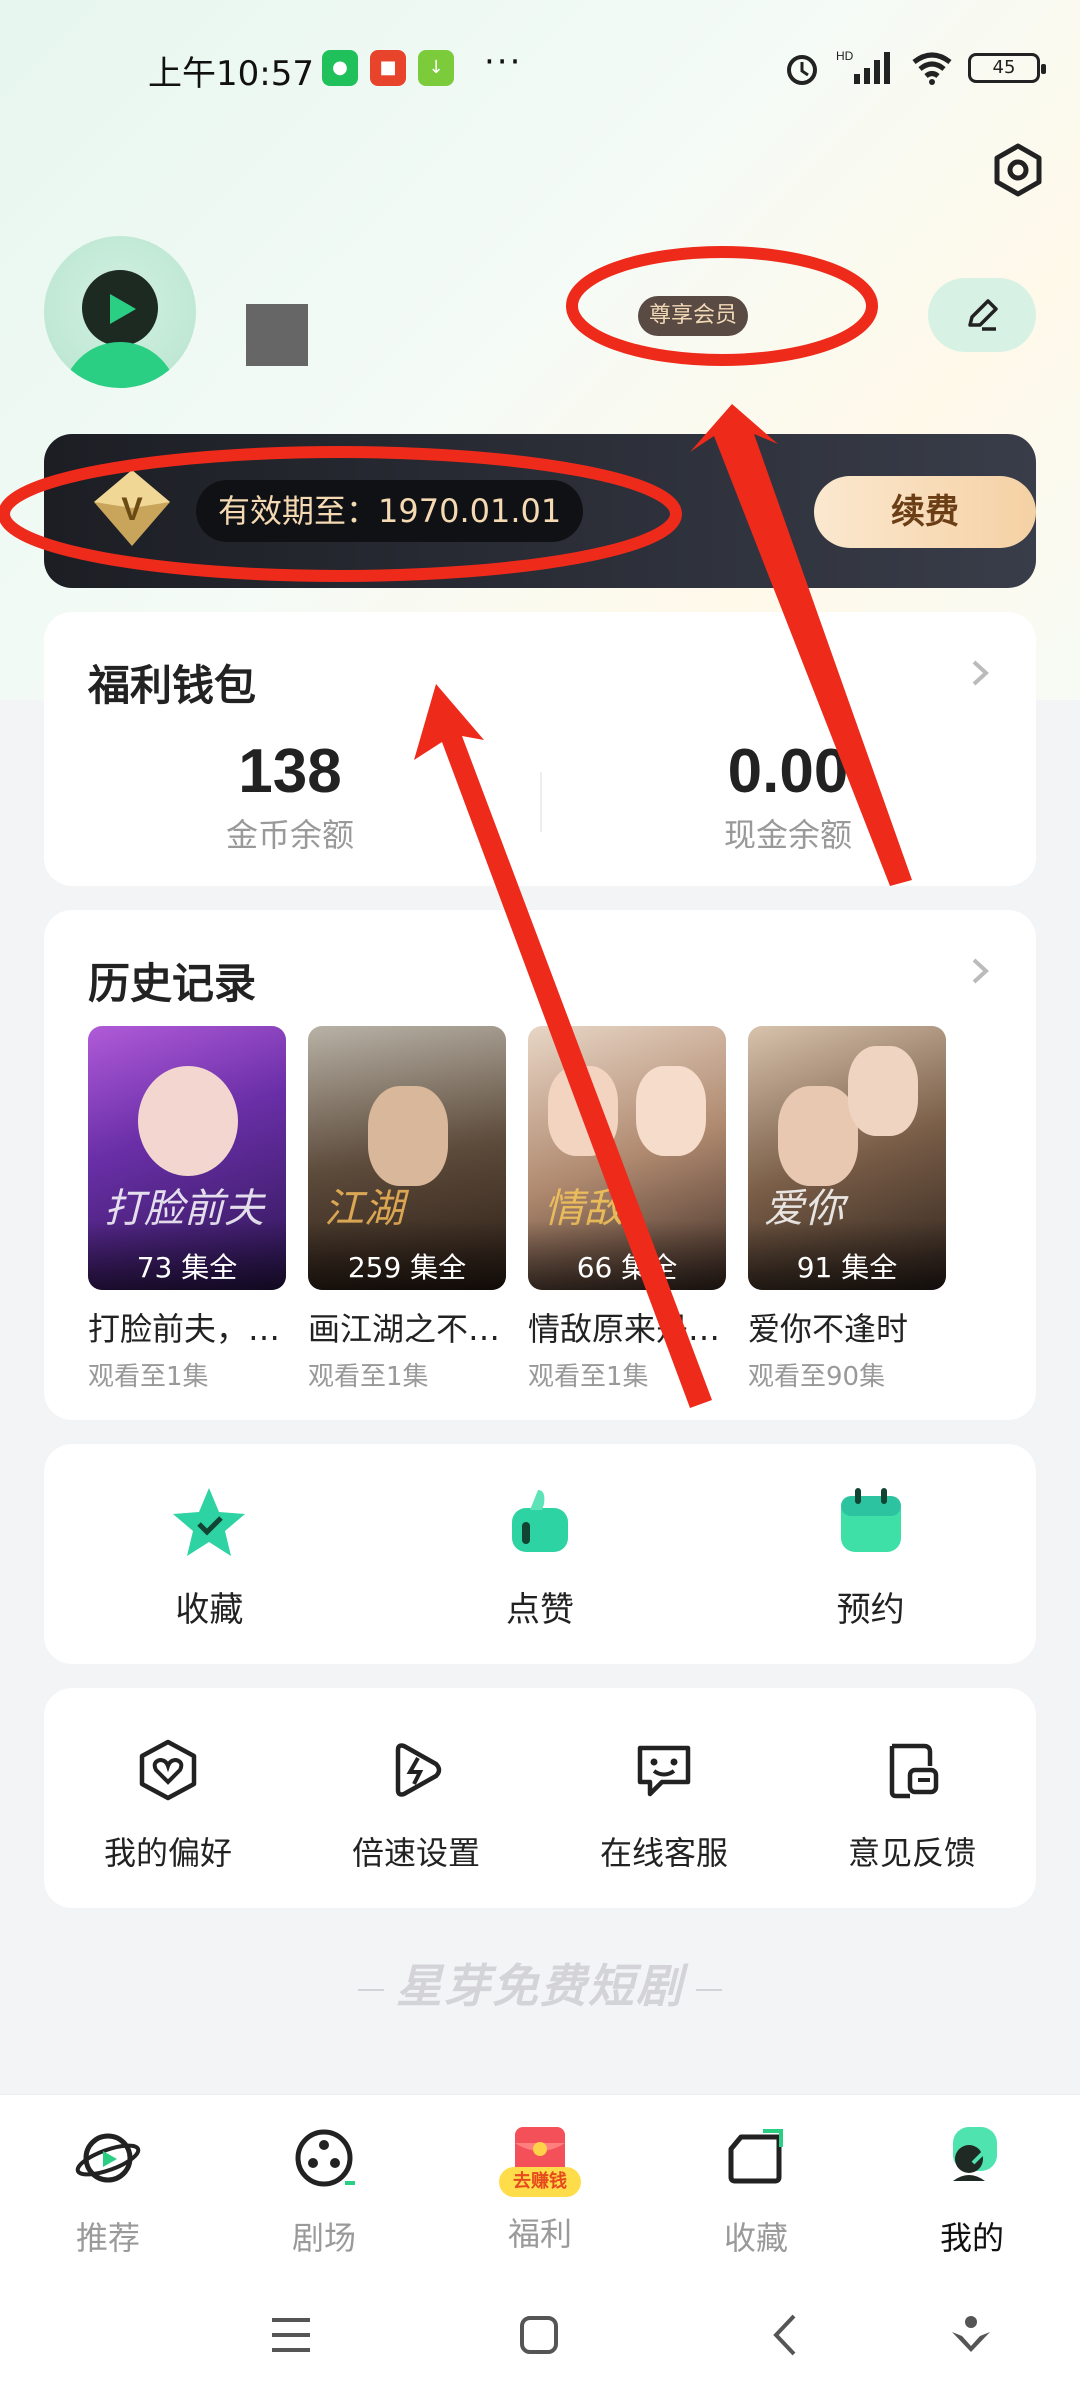 The width and height of the screenshot is (1080, 2400). What do you see at coordinates (187, 1329) in the screenshot?
I see `history-item-title: 打脸前夫，离婚后我成为` at bounding box center [187, 1329].